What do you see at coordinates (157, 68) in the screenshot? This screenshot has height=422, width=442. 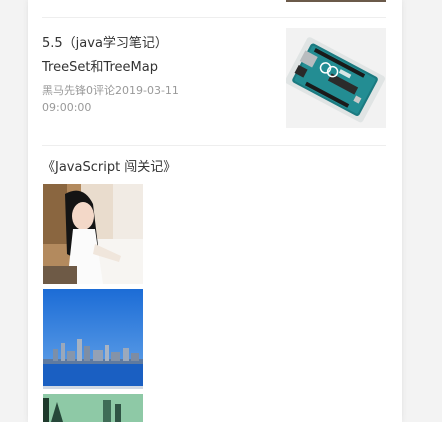 I see `article-title-line2: TreeSet和TreeMap` at bounding box center [157, 68].